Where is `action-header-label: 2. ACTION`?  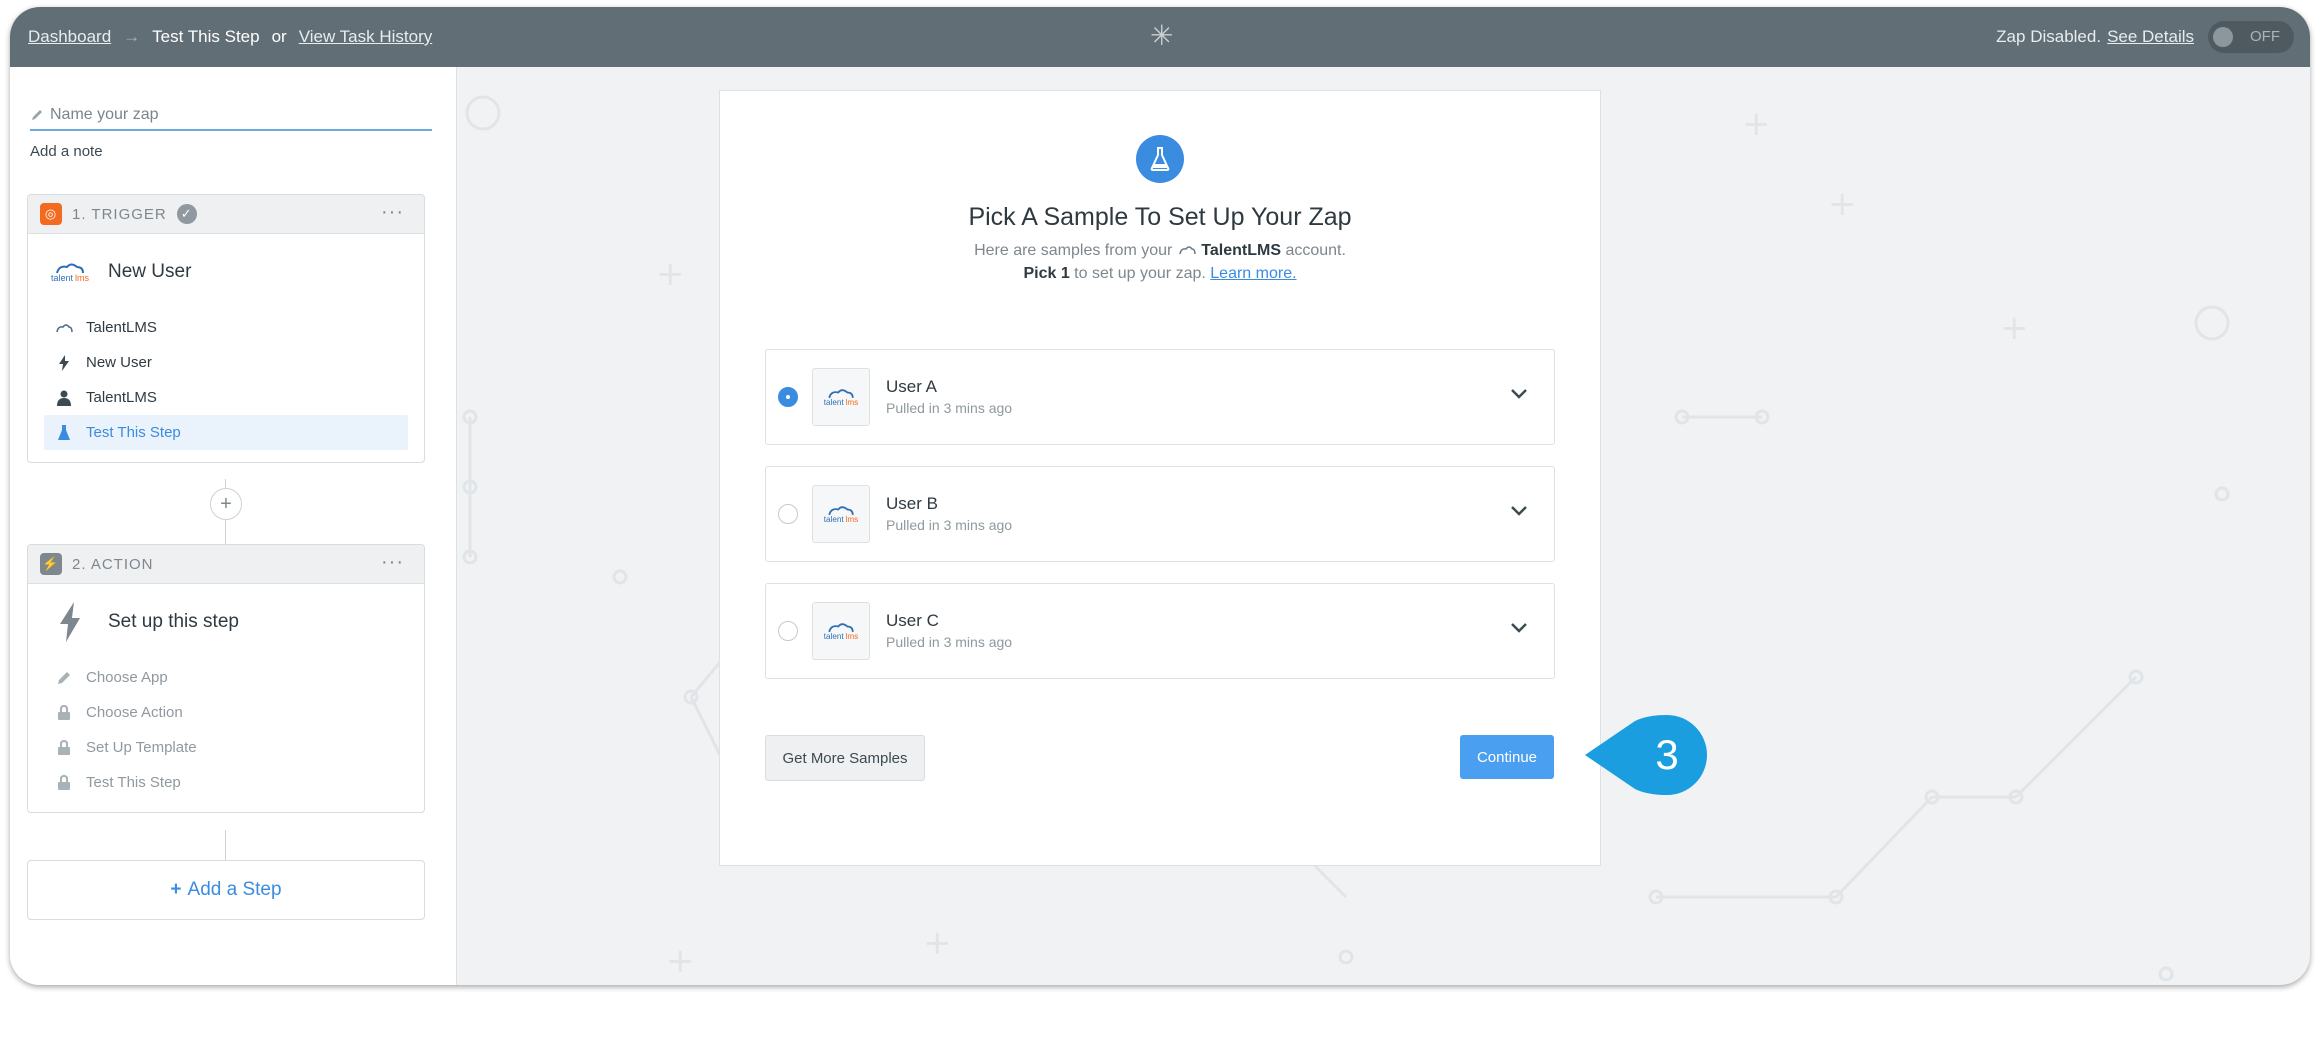 action-header-label: 2. ACTION is located at coordinates (113, 564).